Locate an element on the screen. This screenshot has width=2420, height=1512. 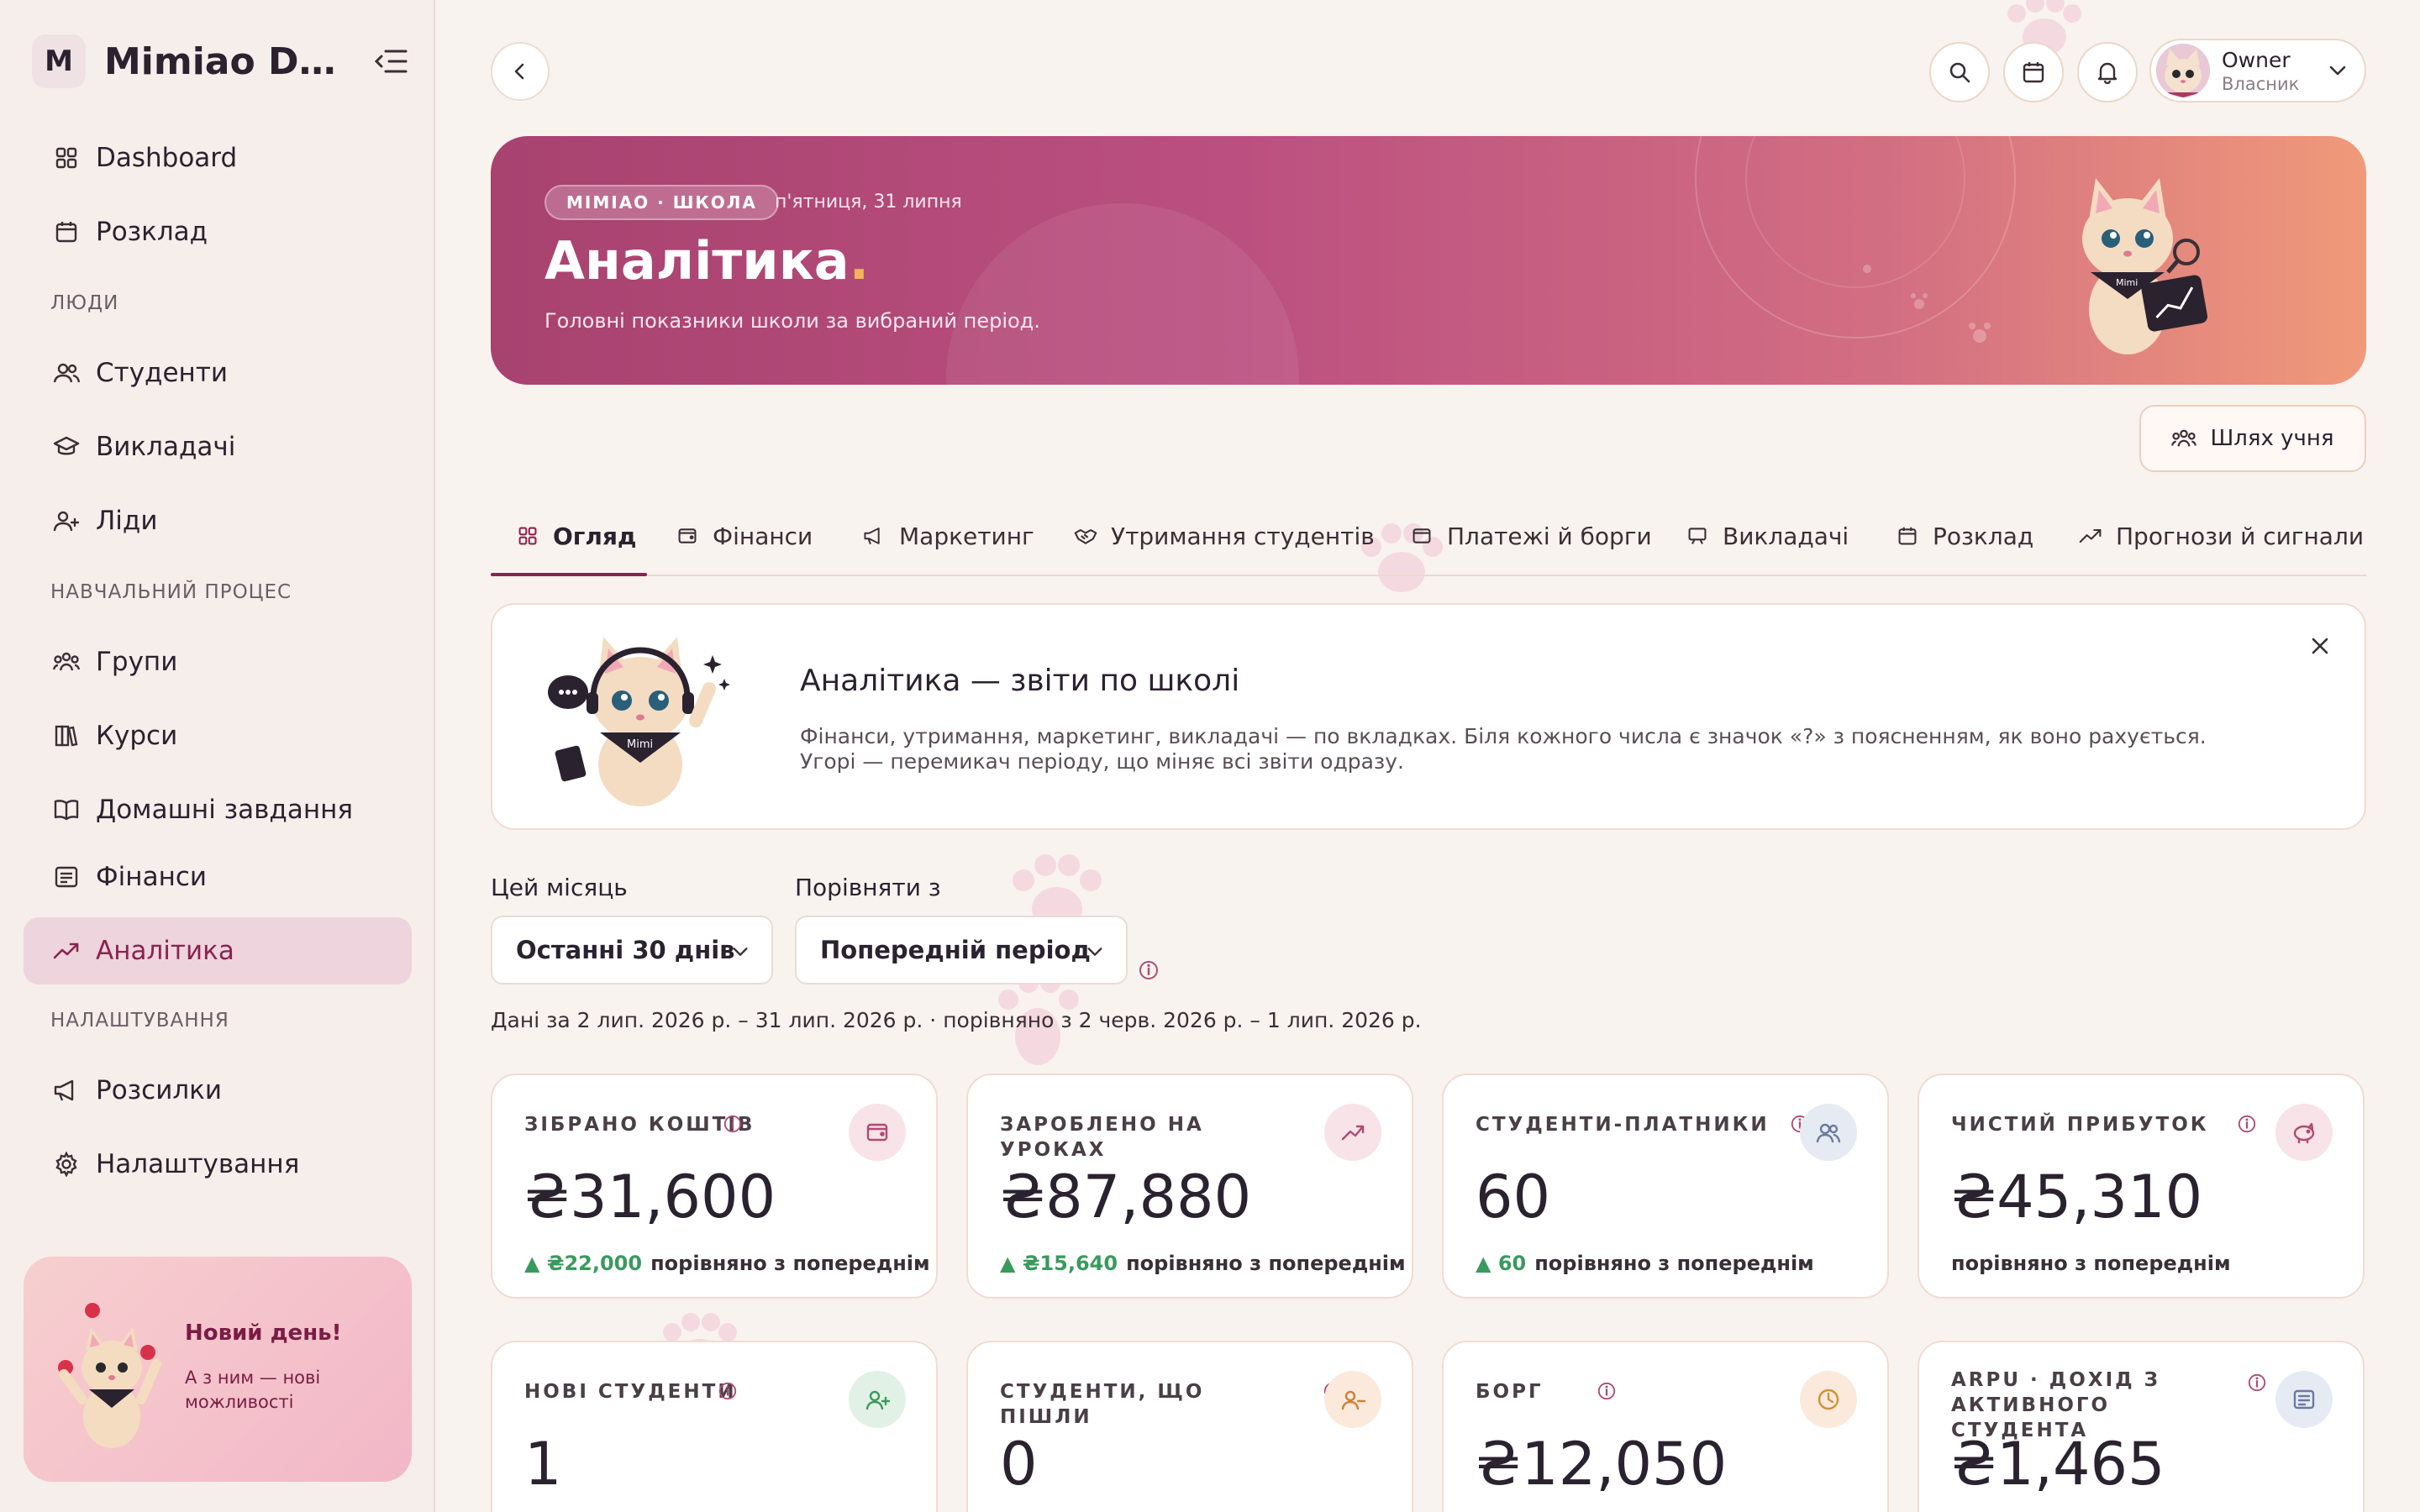
kpi-label: ЗАРОБЛЕНО НА УРОКАХ is located at coordinates (1102, 1137).